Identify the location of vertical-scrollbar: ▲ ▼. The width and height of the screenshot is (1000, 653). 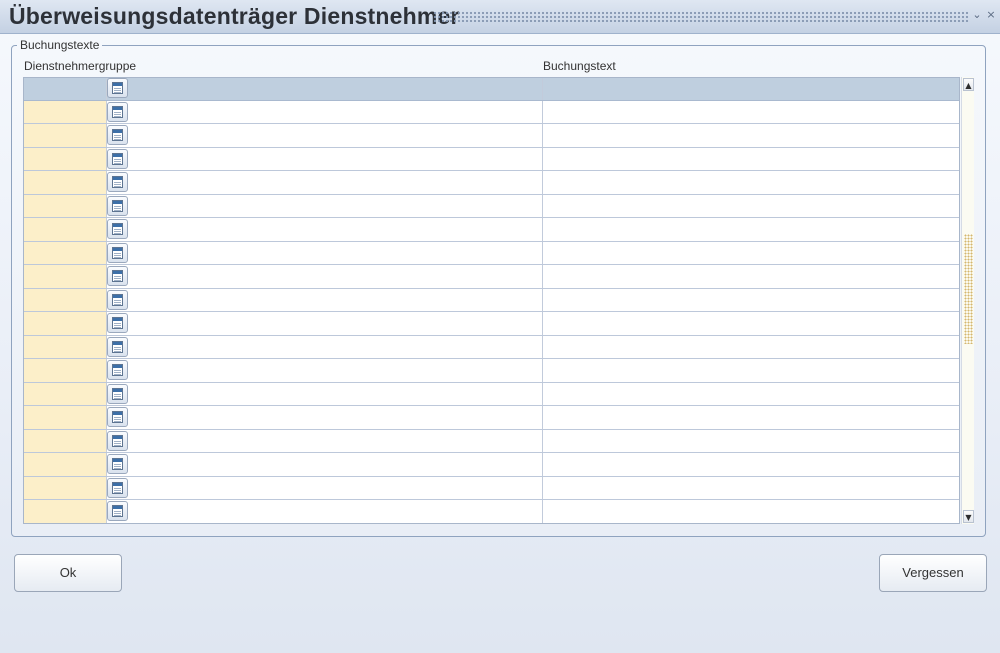
(967, 300).